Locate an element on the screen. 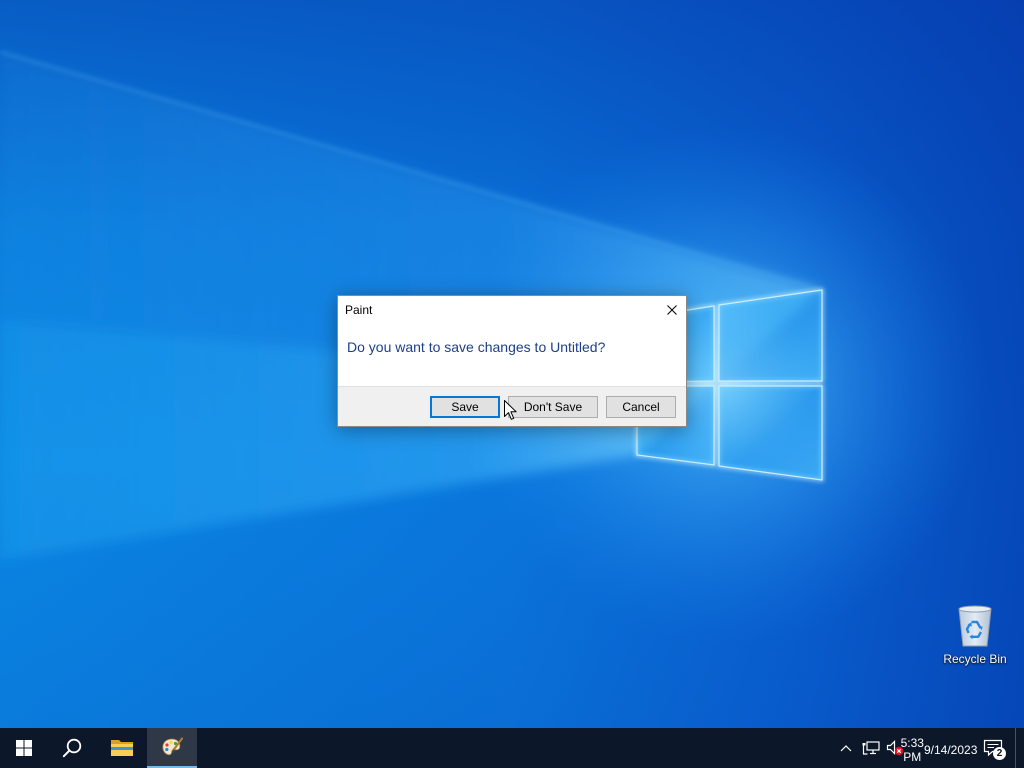  network-status-button is located at coordinates (871, 748).